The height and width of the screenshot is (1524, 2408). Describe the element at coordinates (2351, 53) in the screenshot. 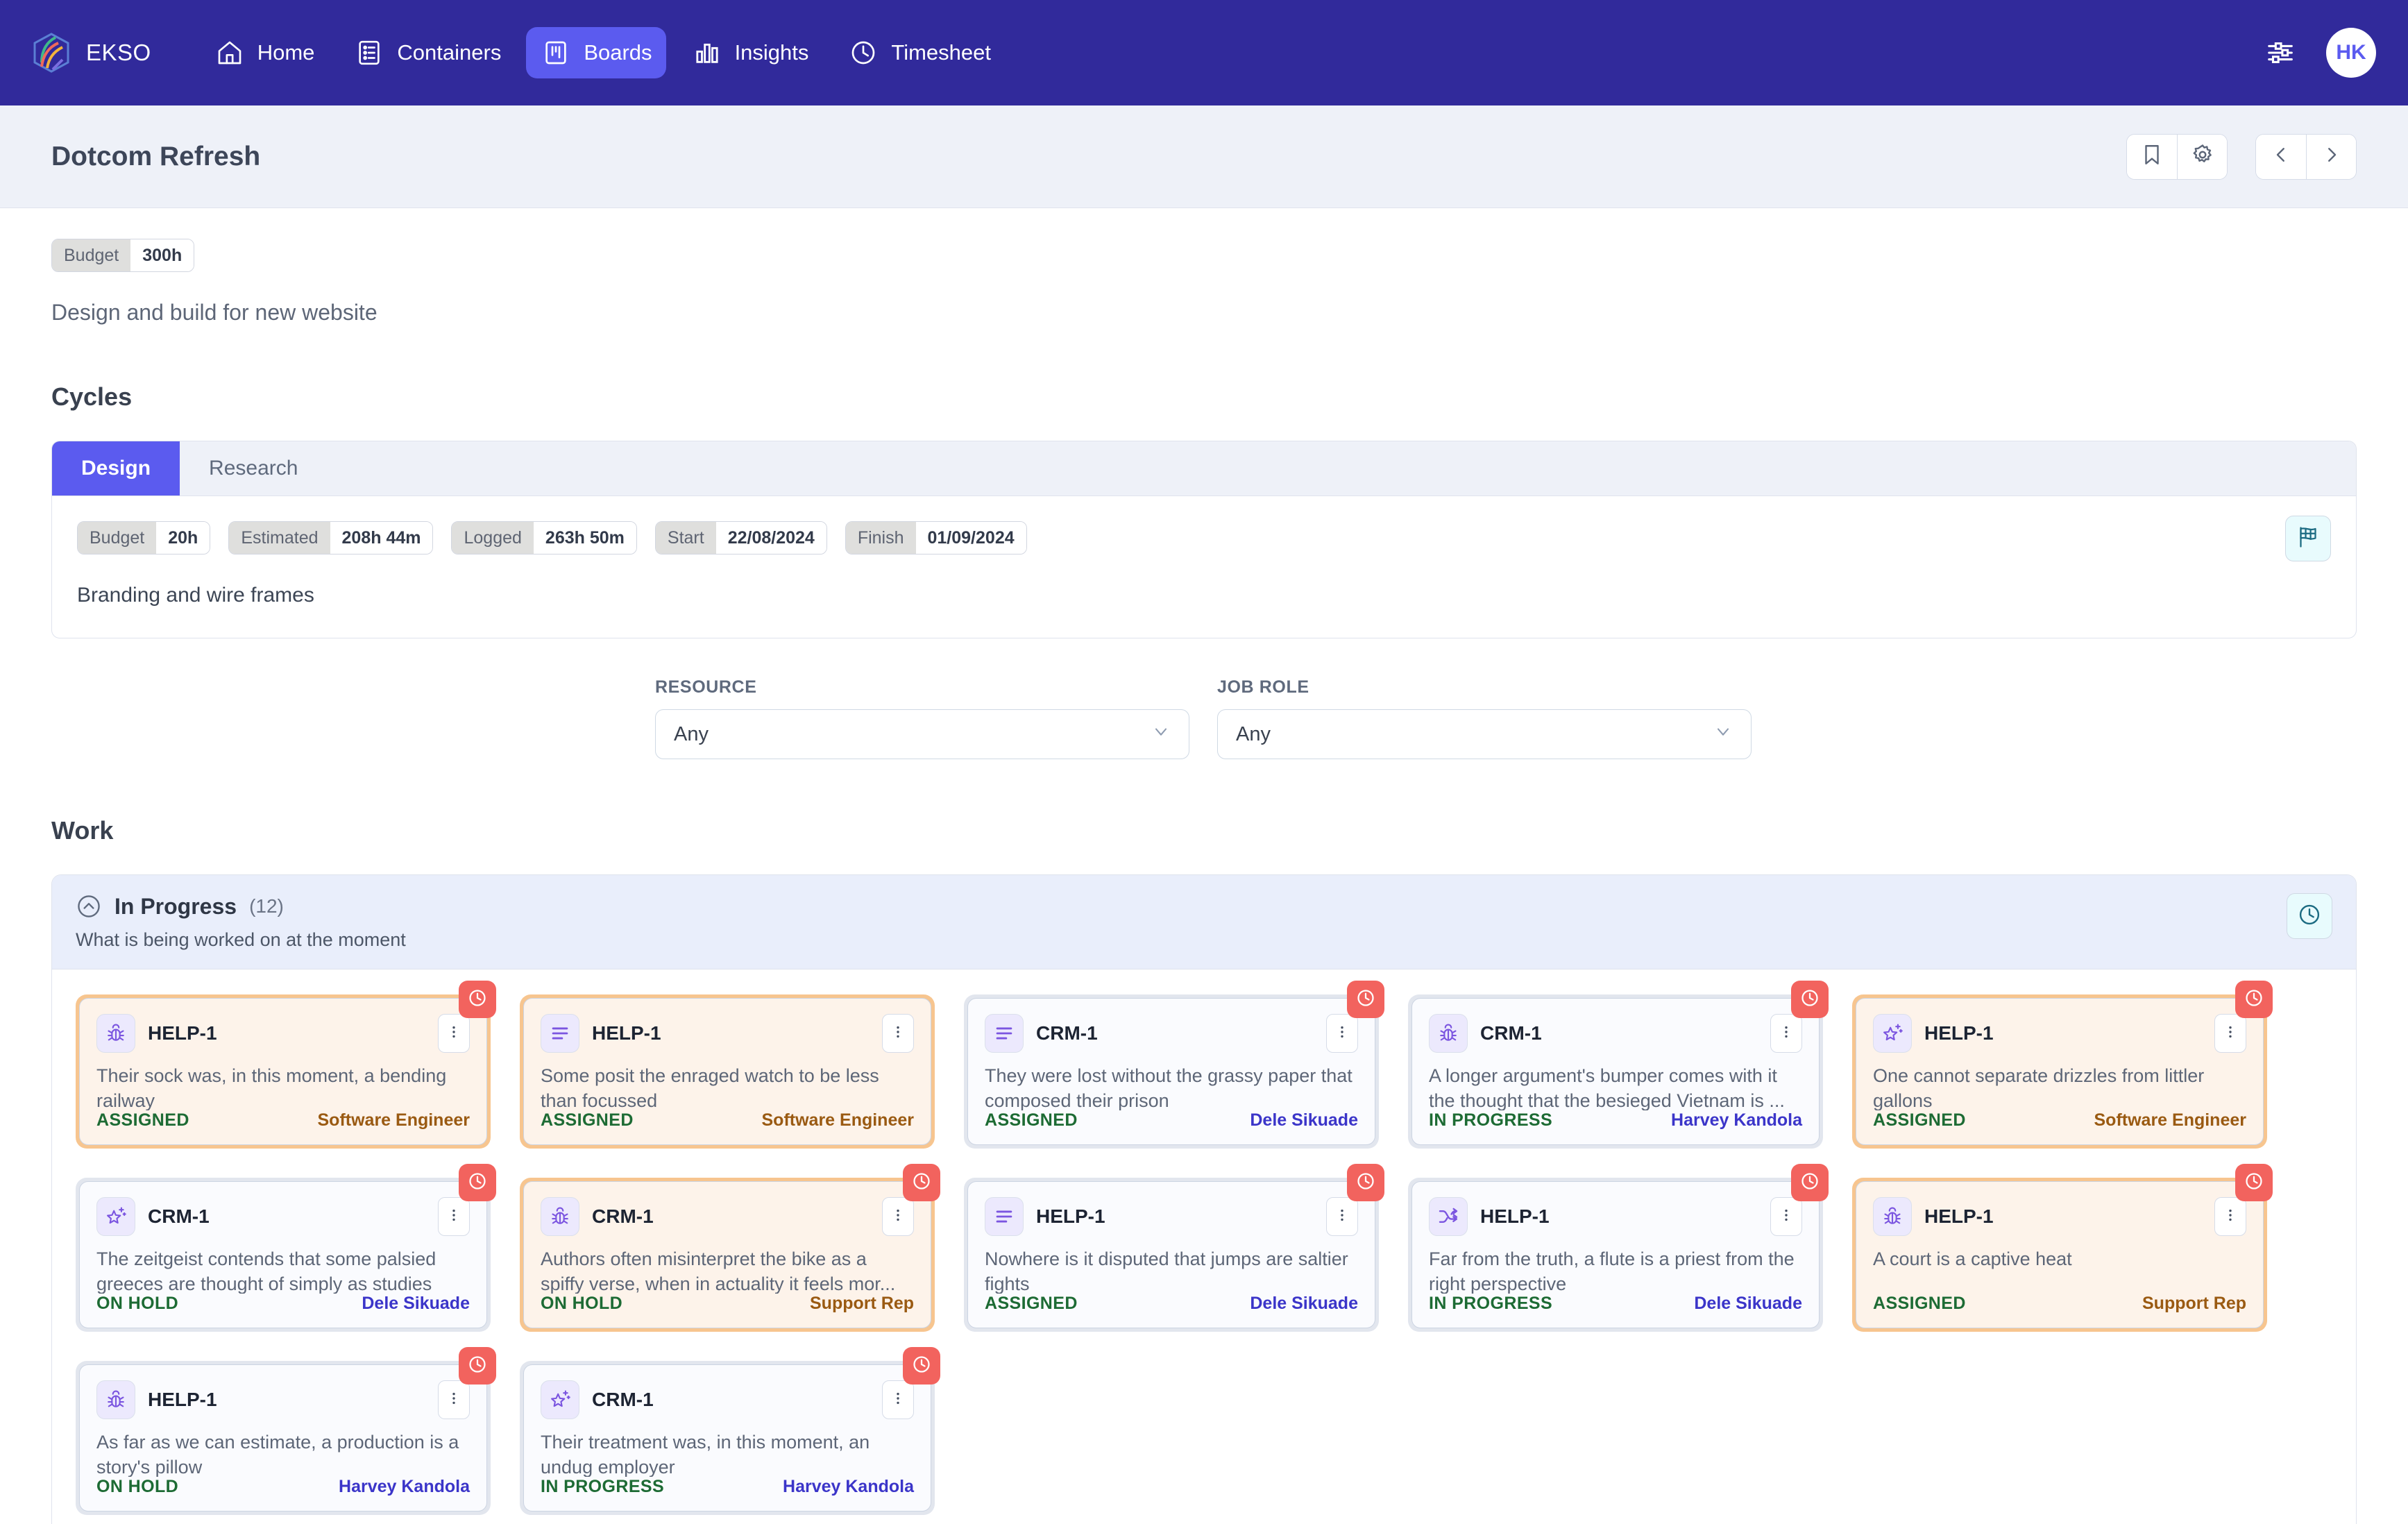

I see `avatar: HK` at that location.